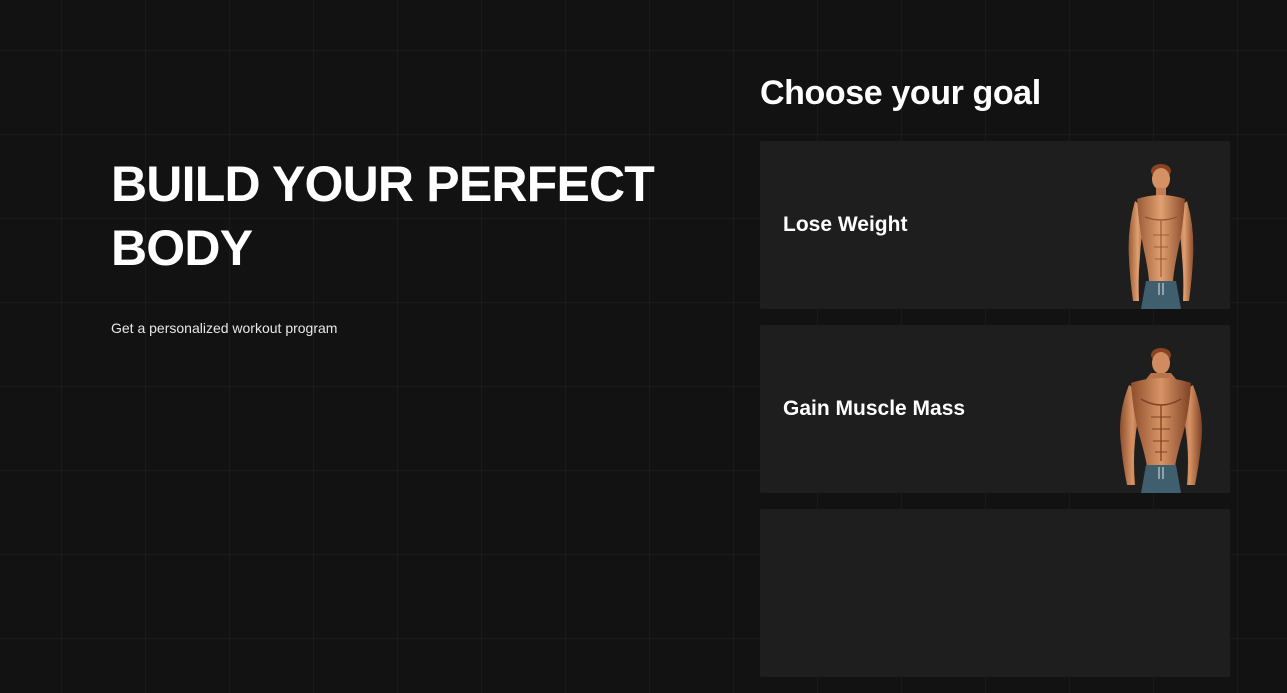  Describe the element at coordinates (845, 224) in the screenshot. I see `goal-label: Lose Weight` at that location.